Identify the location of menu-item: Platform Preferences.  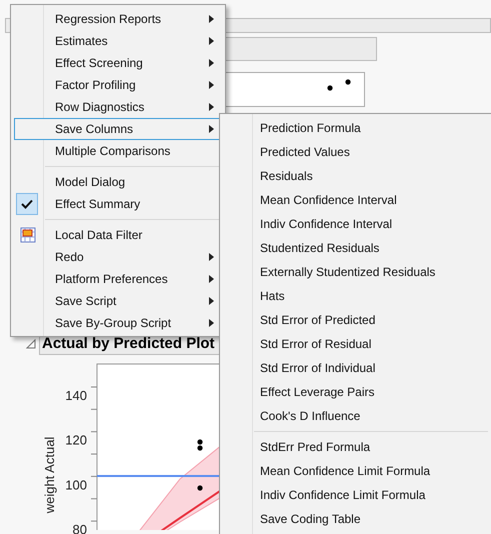
(117, 279).